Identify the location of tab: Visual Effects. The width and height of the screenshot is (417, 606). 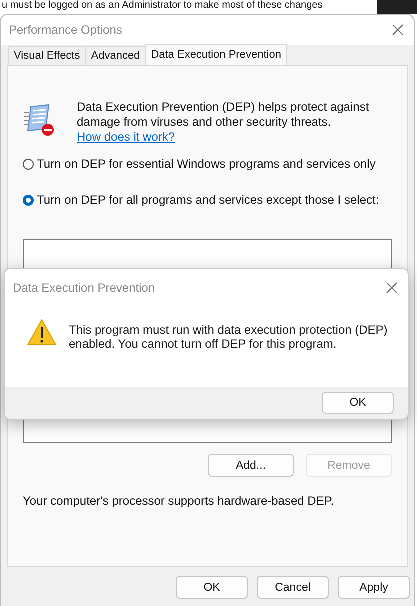
(47, 55).